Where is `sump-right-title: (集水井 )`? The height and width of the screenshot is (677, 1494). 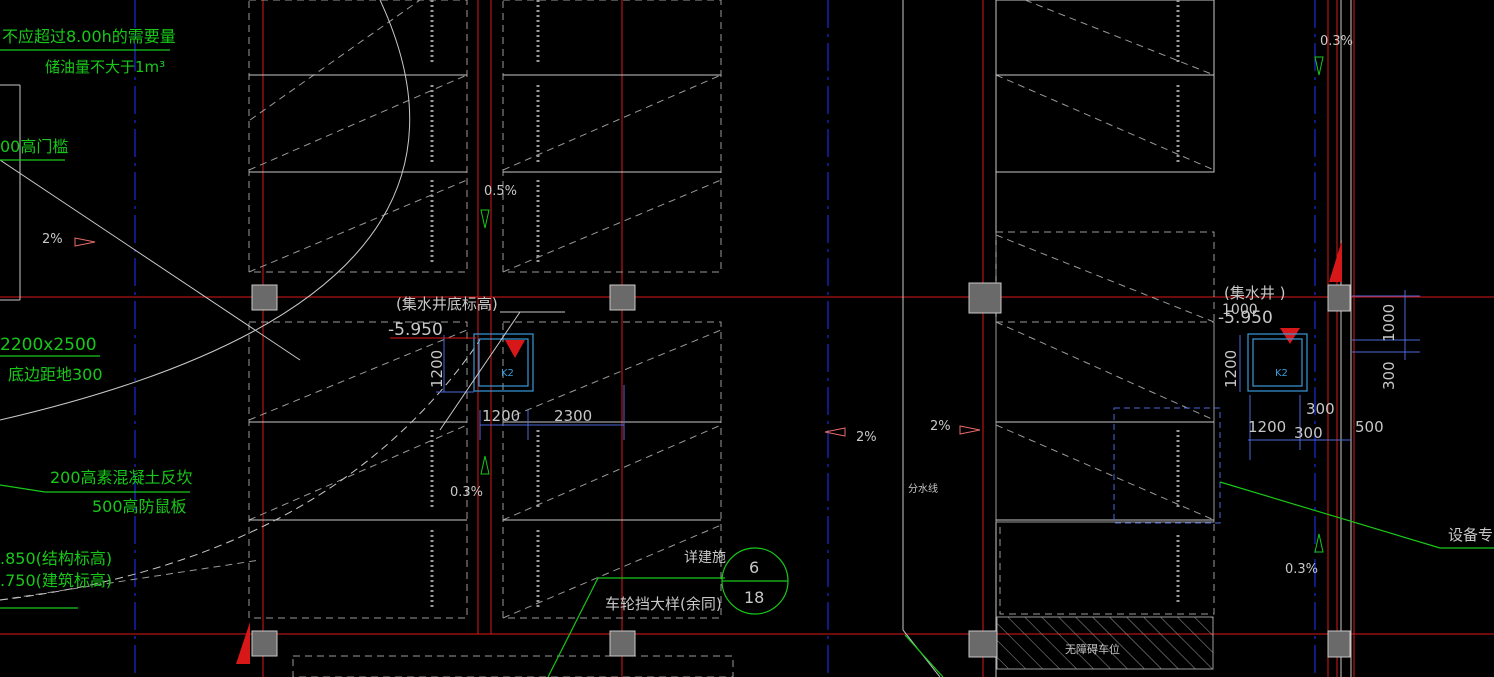 sump-right-title: (集水井 ) is located at coordinates (1254, 293).